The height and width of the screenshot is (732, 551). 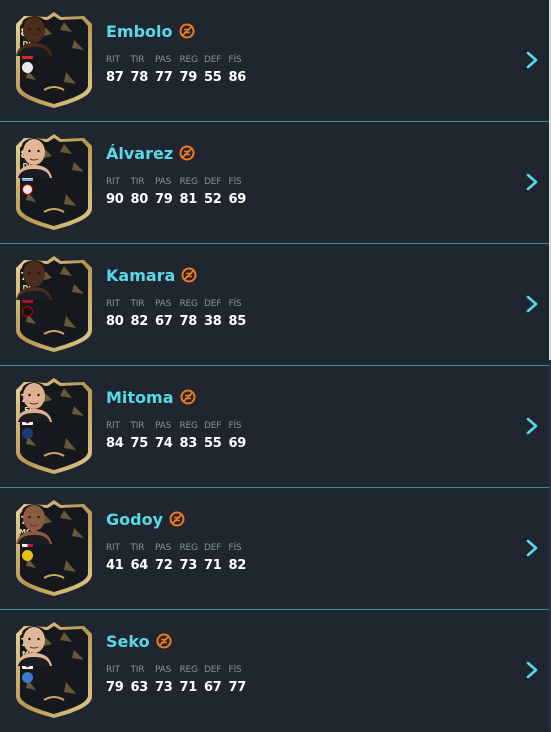 I want to click on player-name: Embolo, so click(x=139, y=31).